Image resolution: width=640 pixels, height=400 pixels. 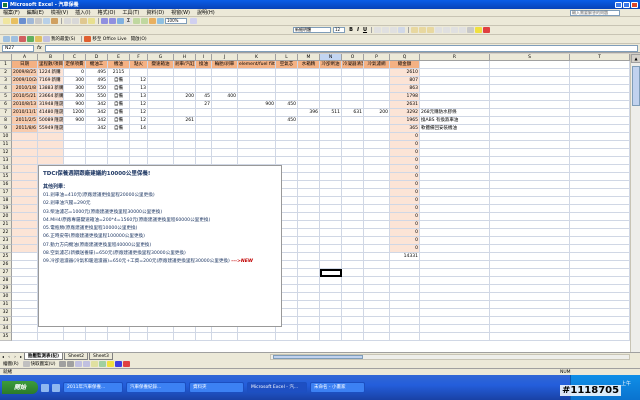 I want to click on row-header: 21, so click(x=6, y=225).